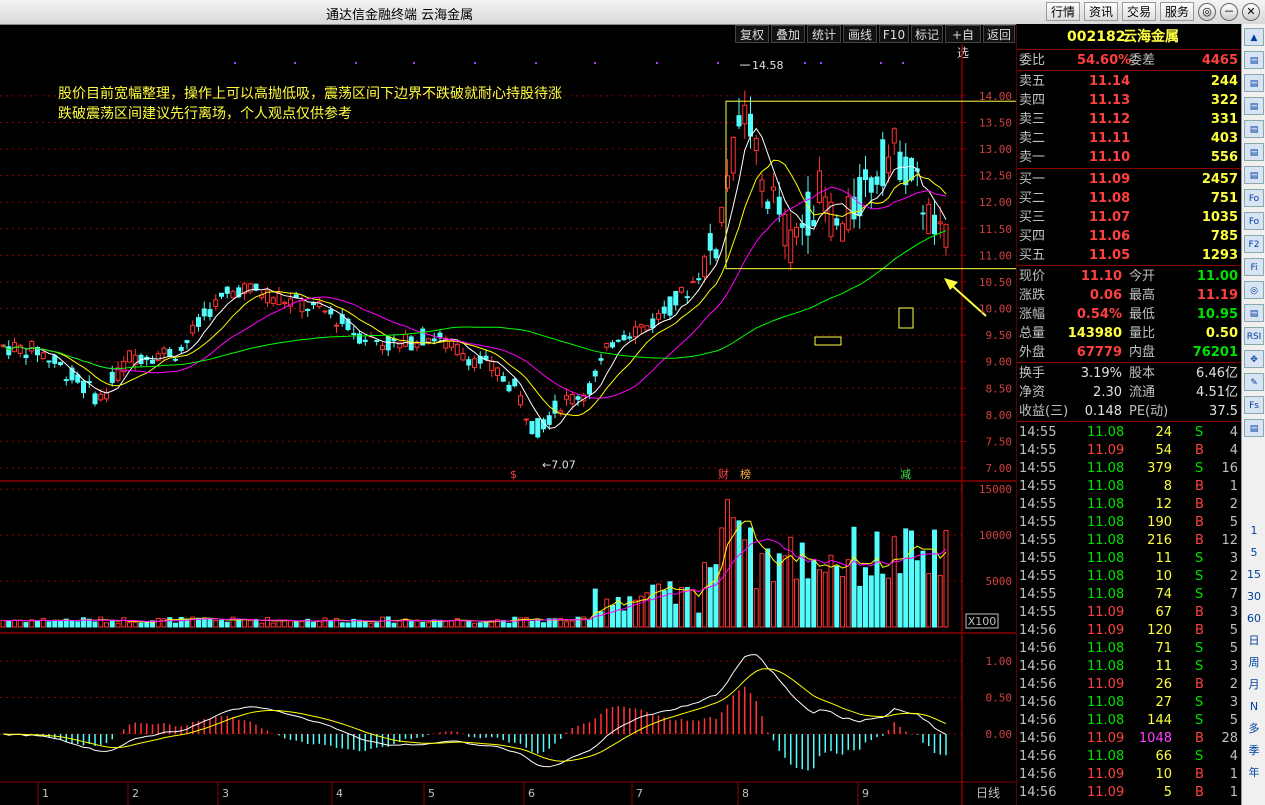 This screenshot has width=1265, height=805. Describe the element at coordinates (1139, 11) in the screenshot. I see `menu-jiaoyi: 交易` at that location.